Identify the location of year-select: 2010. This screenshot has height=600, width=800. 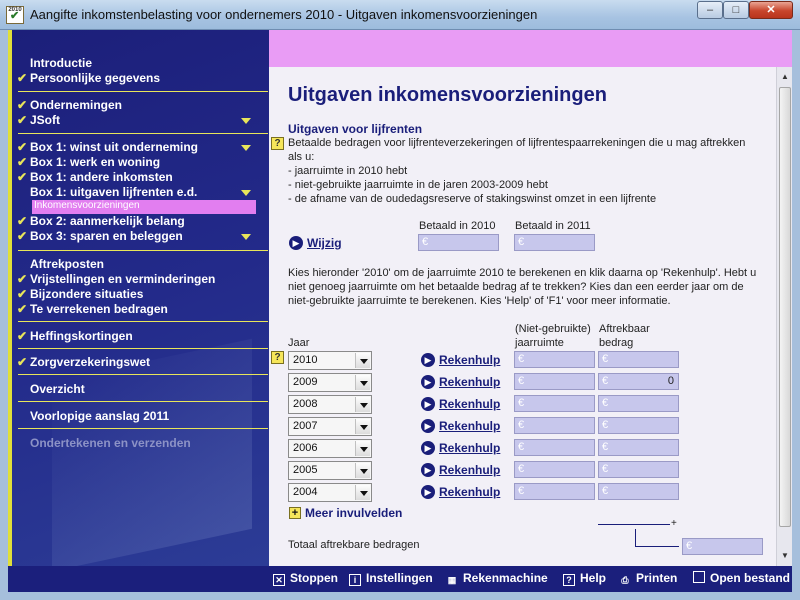
(330, 360).